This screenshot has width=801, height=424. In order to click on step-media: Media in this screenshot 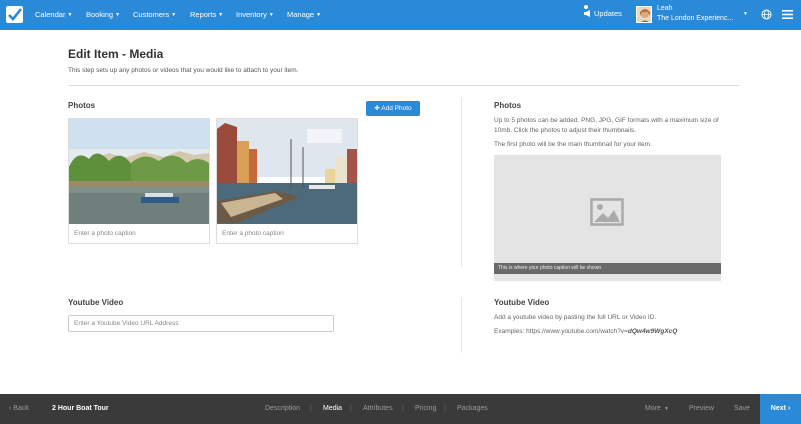, I will do `click(332, 408)`.